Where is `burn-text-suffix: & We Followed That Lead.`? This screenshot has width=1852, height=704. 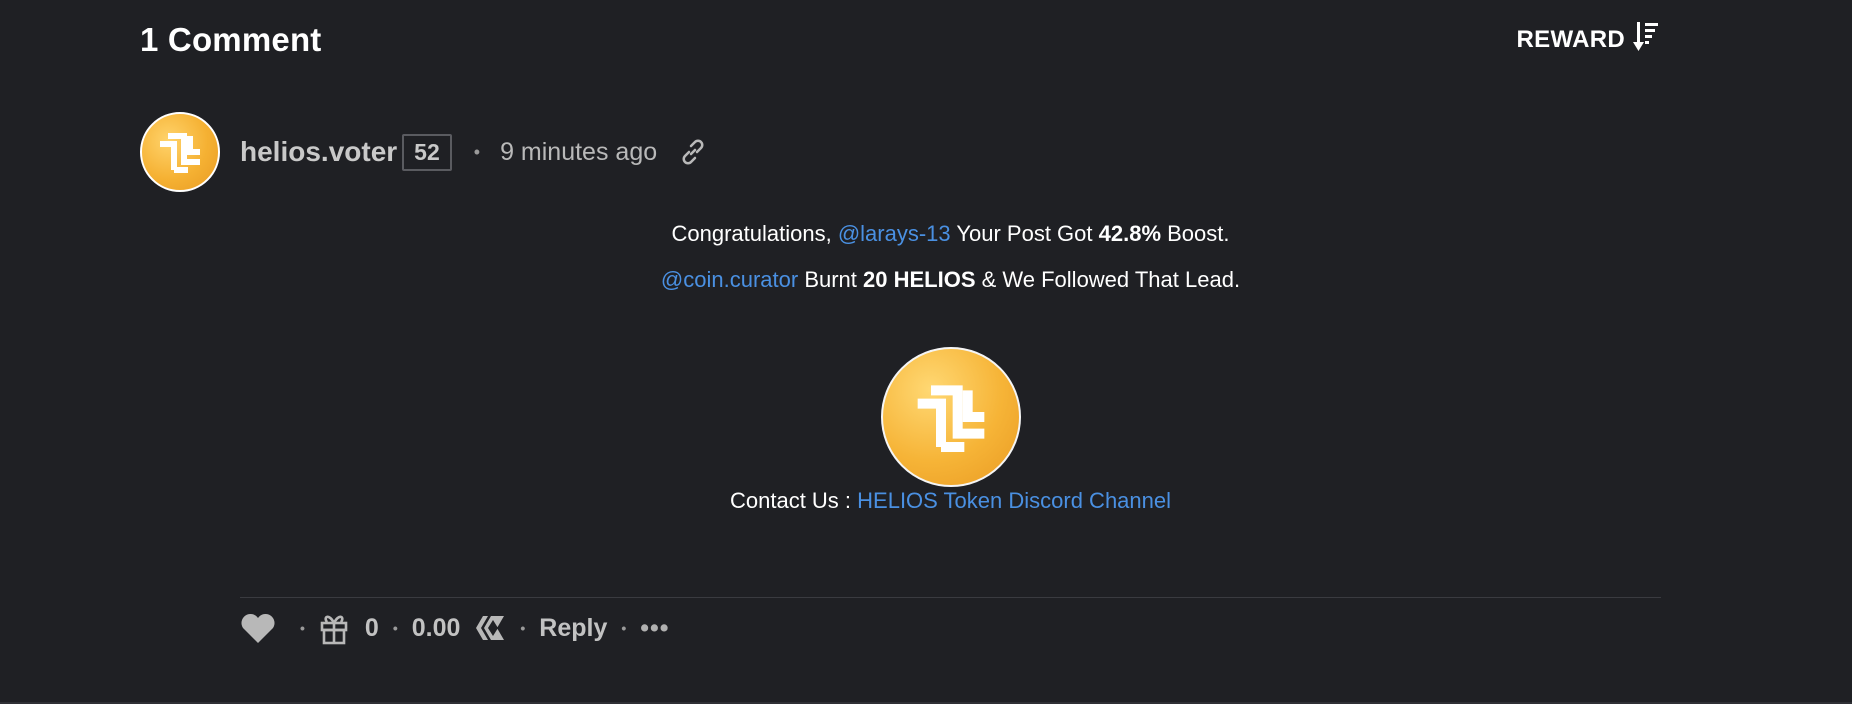 burn-text-suffix: & We Followed That Lead. is located at coordinates (1108, 279).